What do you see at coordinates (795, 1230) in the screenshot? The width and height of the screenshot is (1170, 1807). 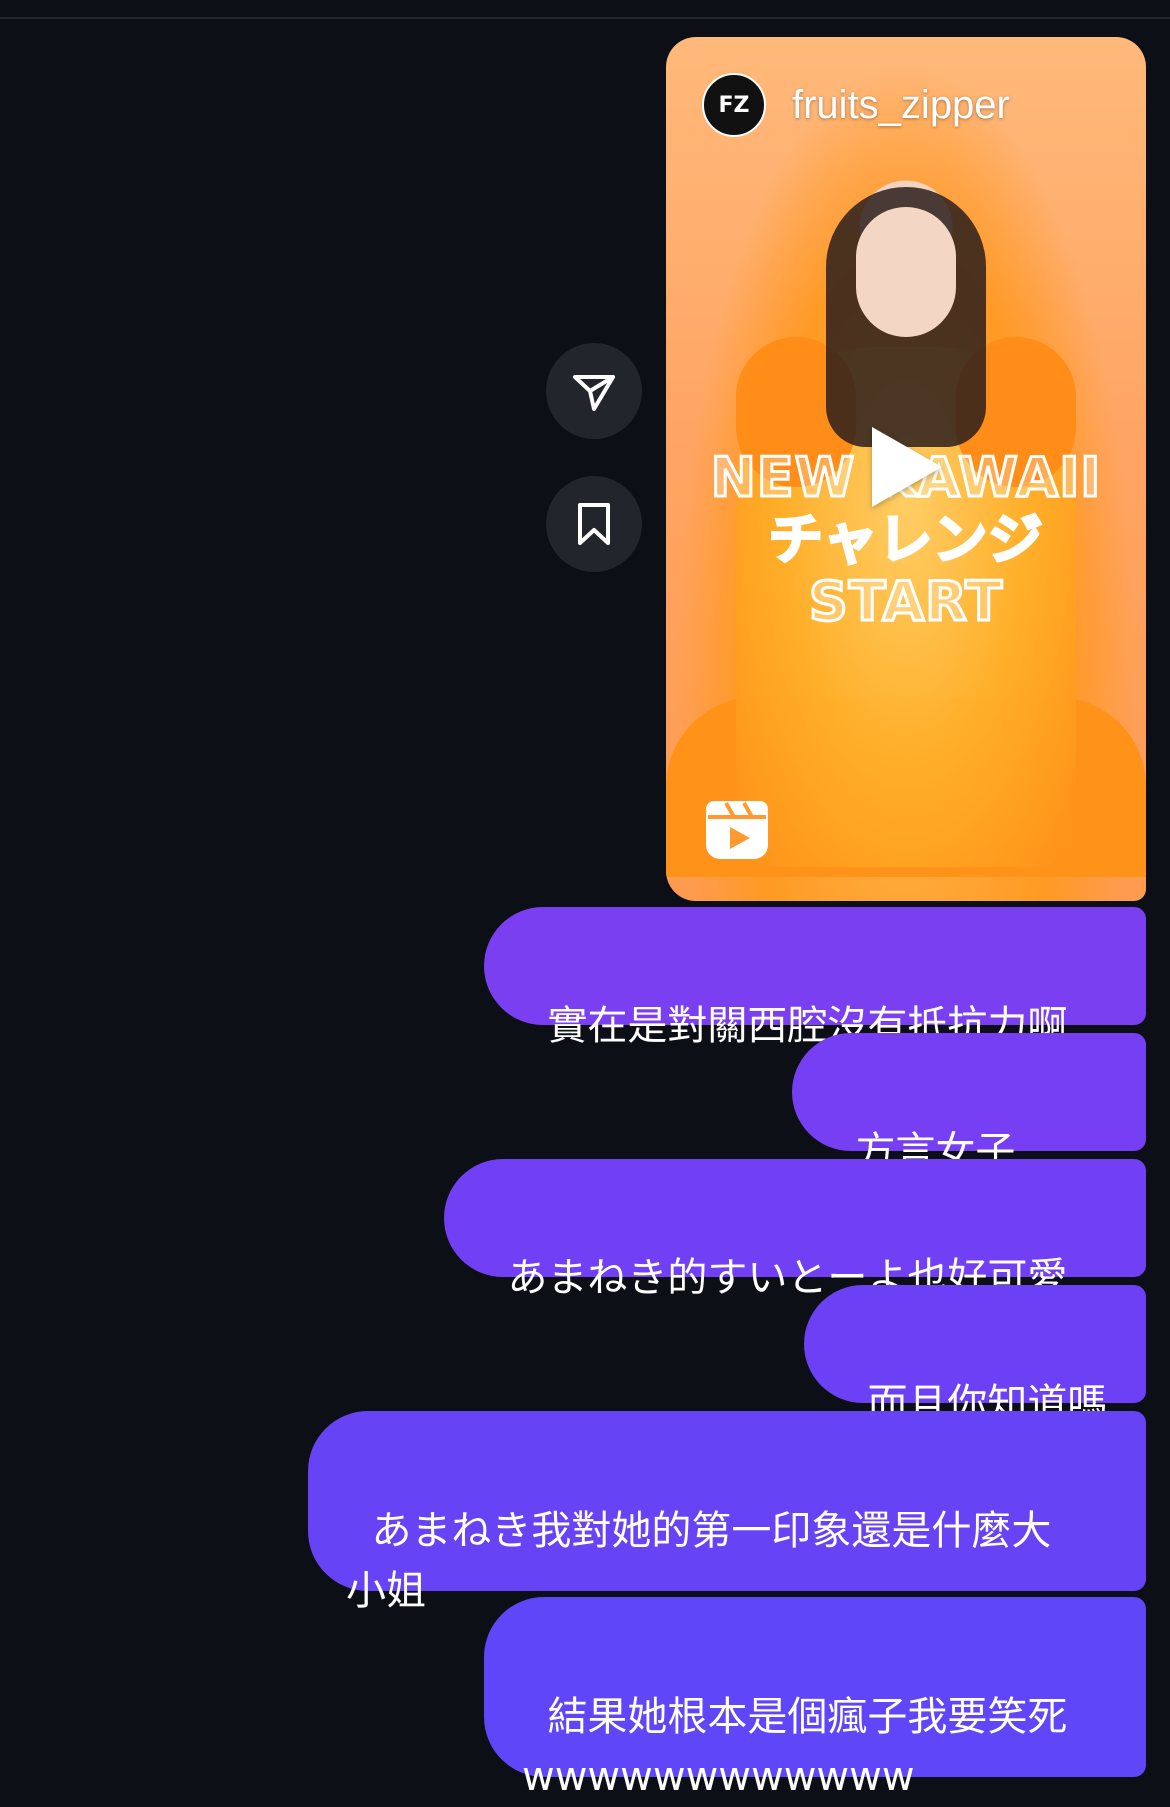 I see `message-bubble: あまねき的すいとーよ也好可愛` at bounding box center [795, 1230].